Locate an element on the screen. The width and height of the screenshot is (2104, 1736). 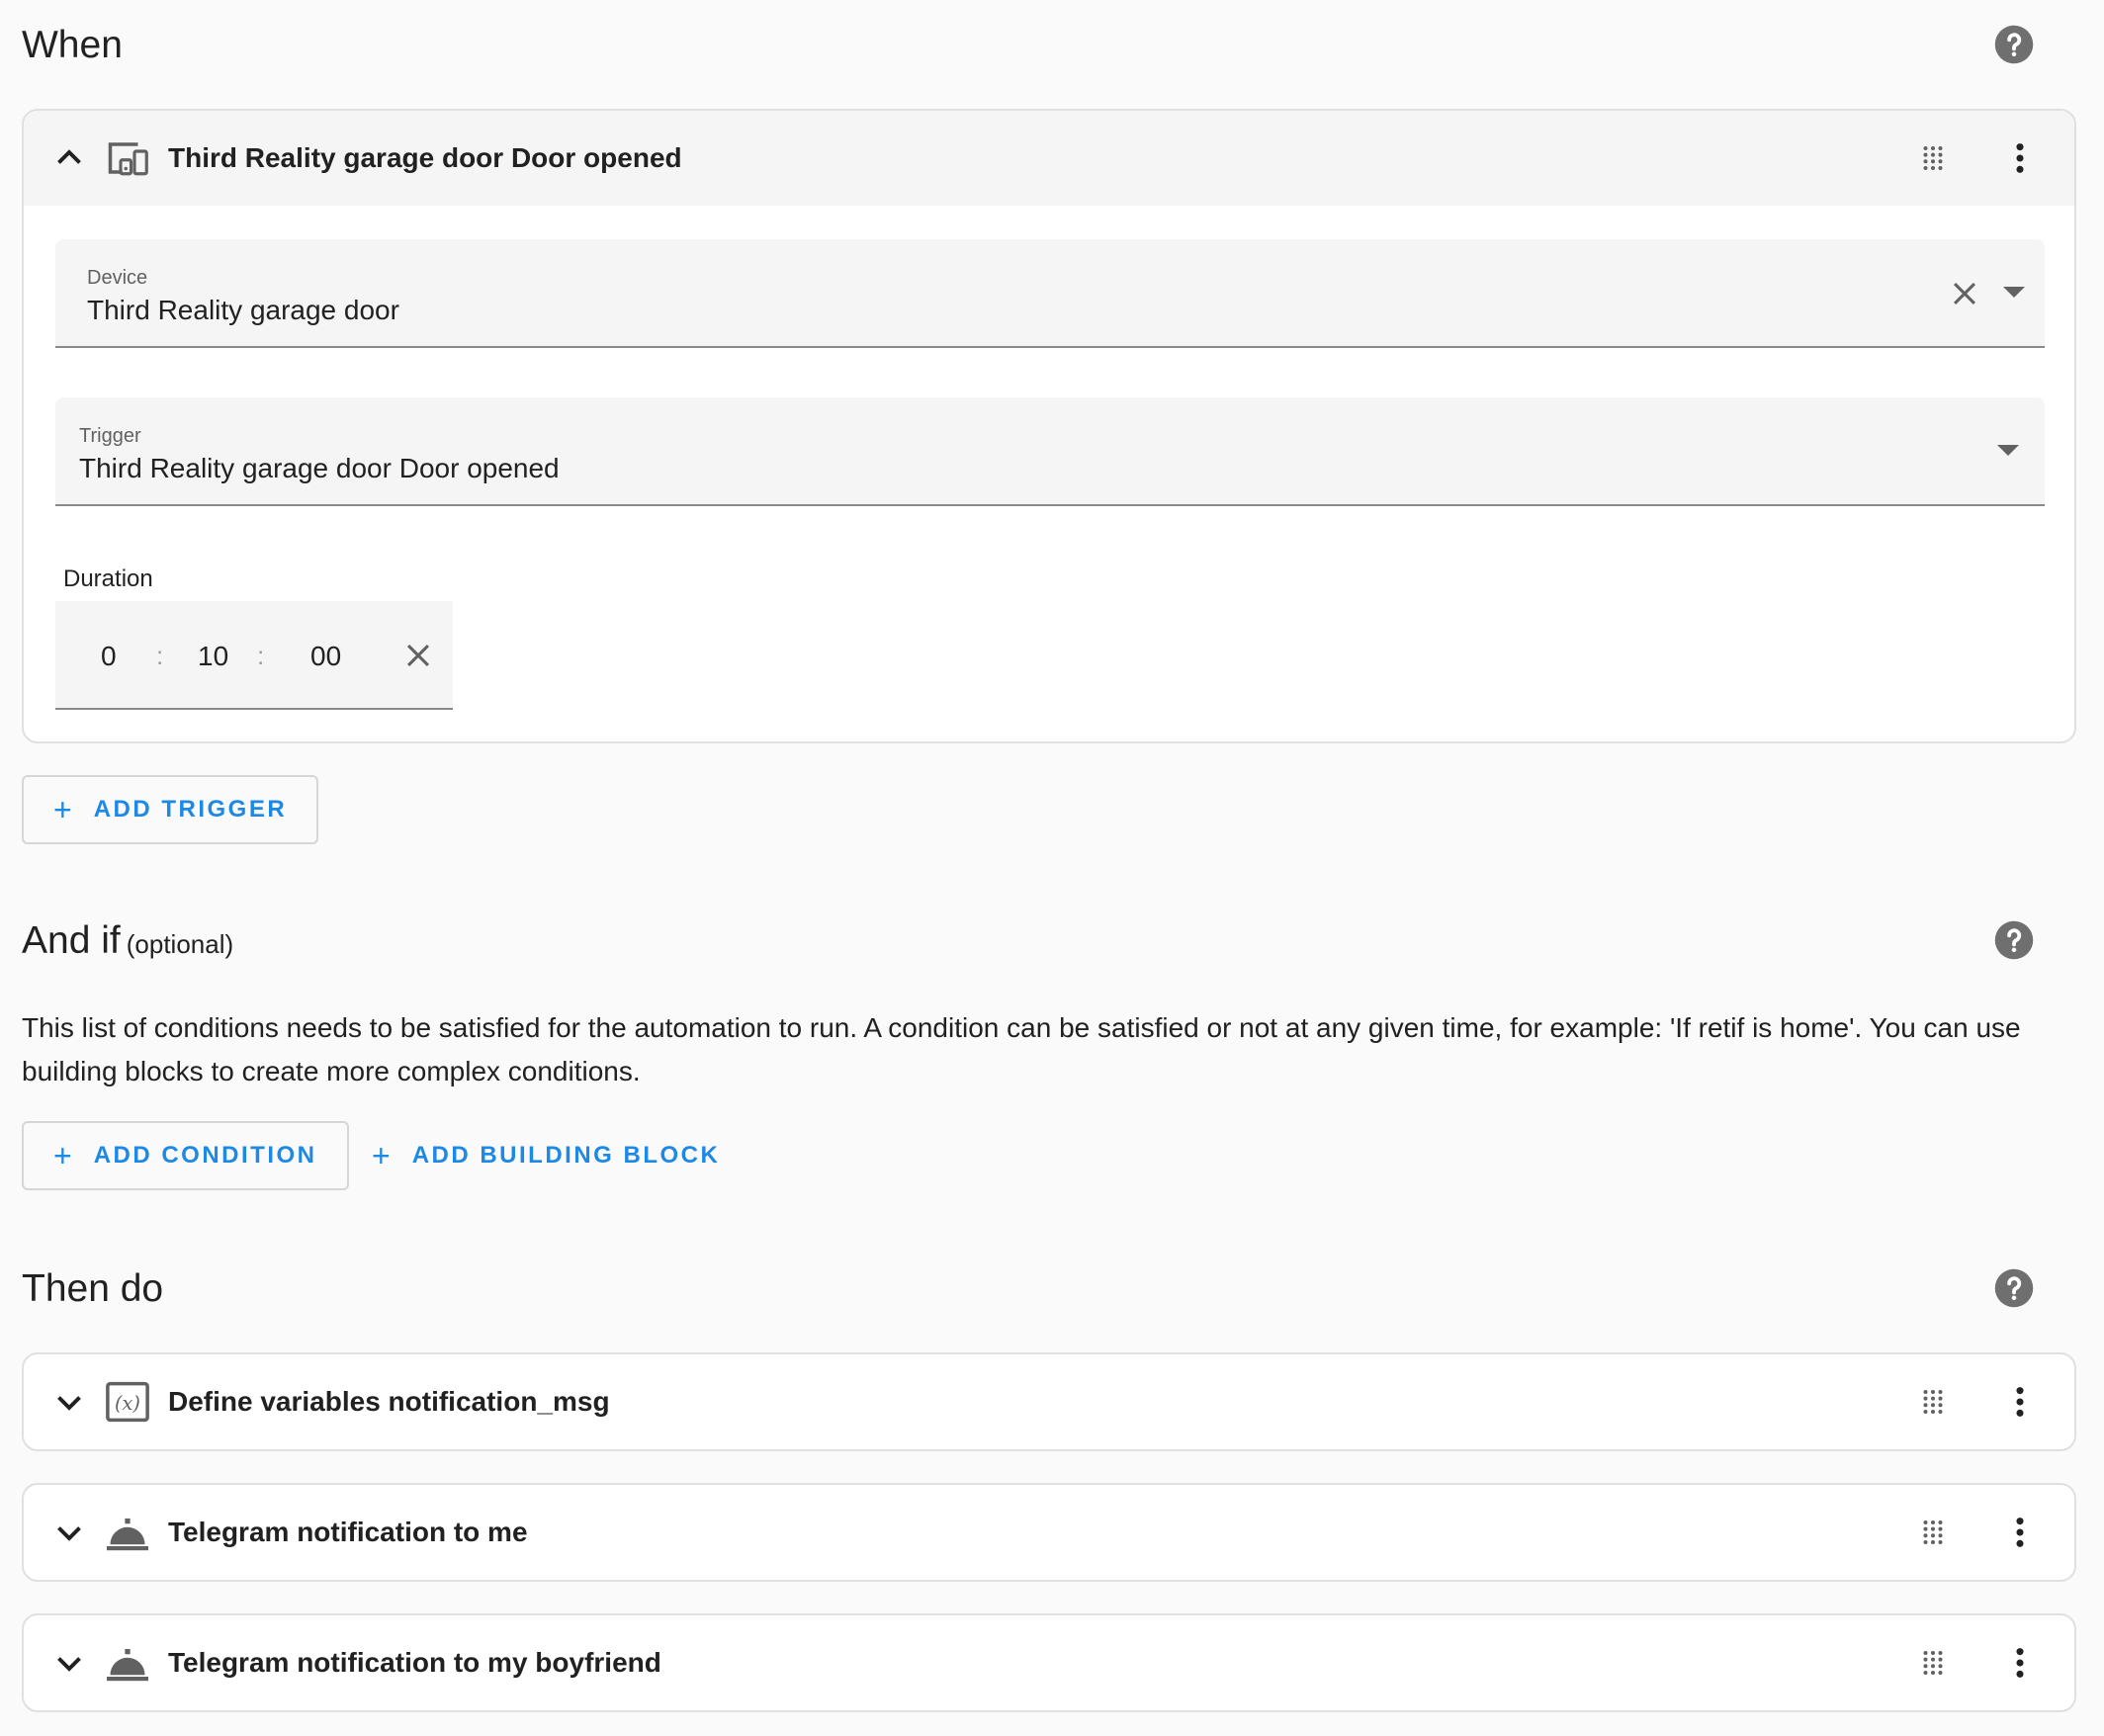
action-card: (x) Define variables notification_msg is located at coordinates (1049, 1401).